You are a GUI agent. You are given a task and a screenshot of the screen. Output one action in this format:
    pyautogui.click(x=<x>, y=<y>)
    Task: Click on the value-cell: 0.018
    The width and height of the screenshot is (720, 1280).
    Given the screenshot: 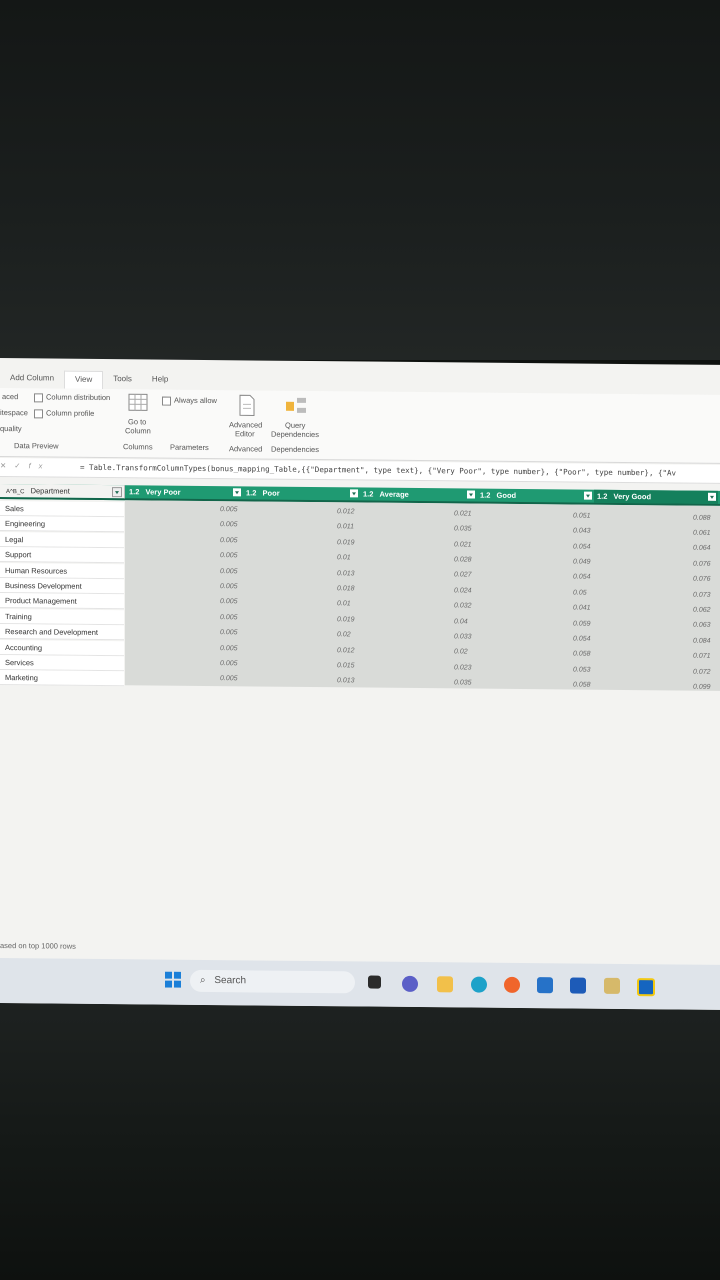 What is the action you would take?
    pyautogui.click(x=346, y=588)
    